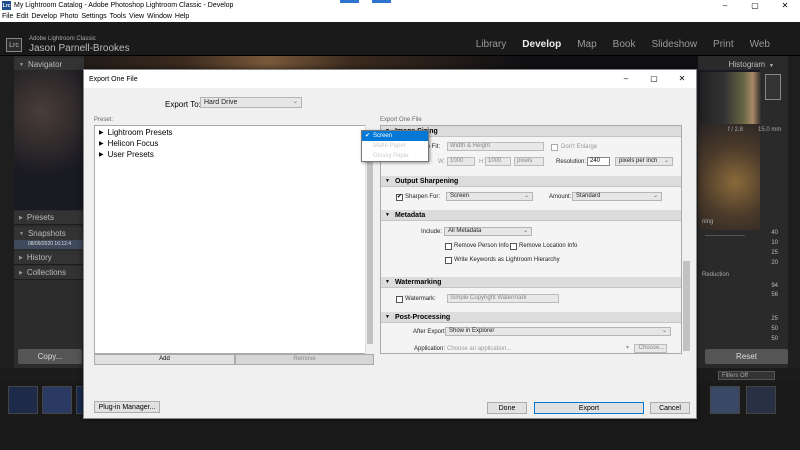  I want to click on after-export-dropdown: Show in Explorer ⌄, so click(558, 331).